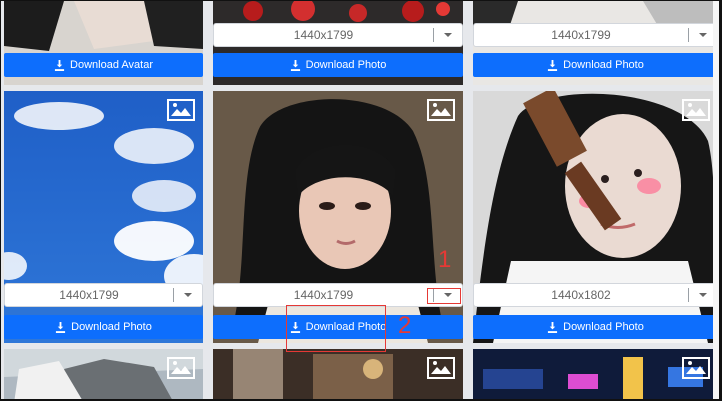 The image size is (722, 401). I want to click on annotation-number-1: 1, so click(445, 259).